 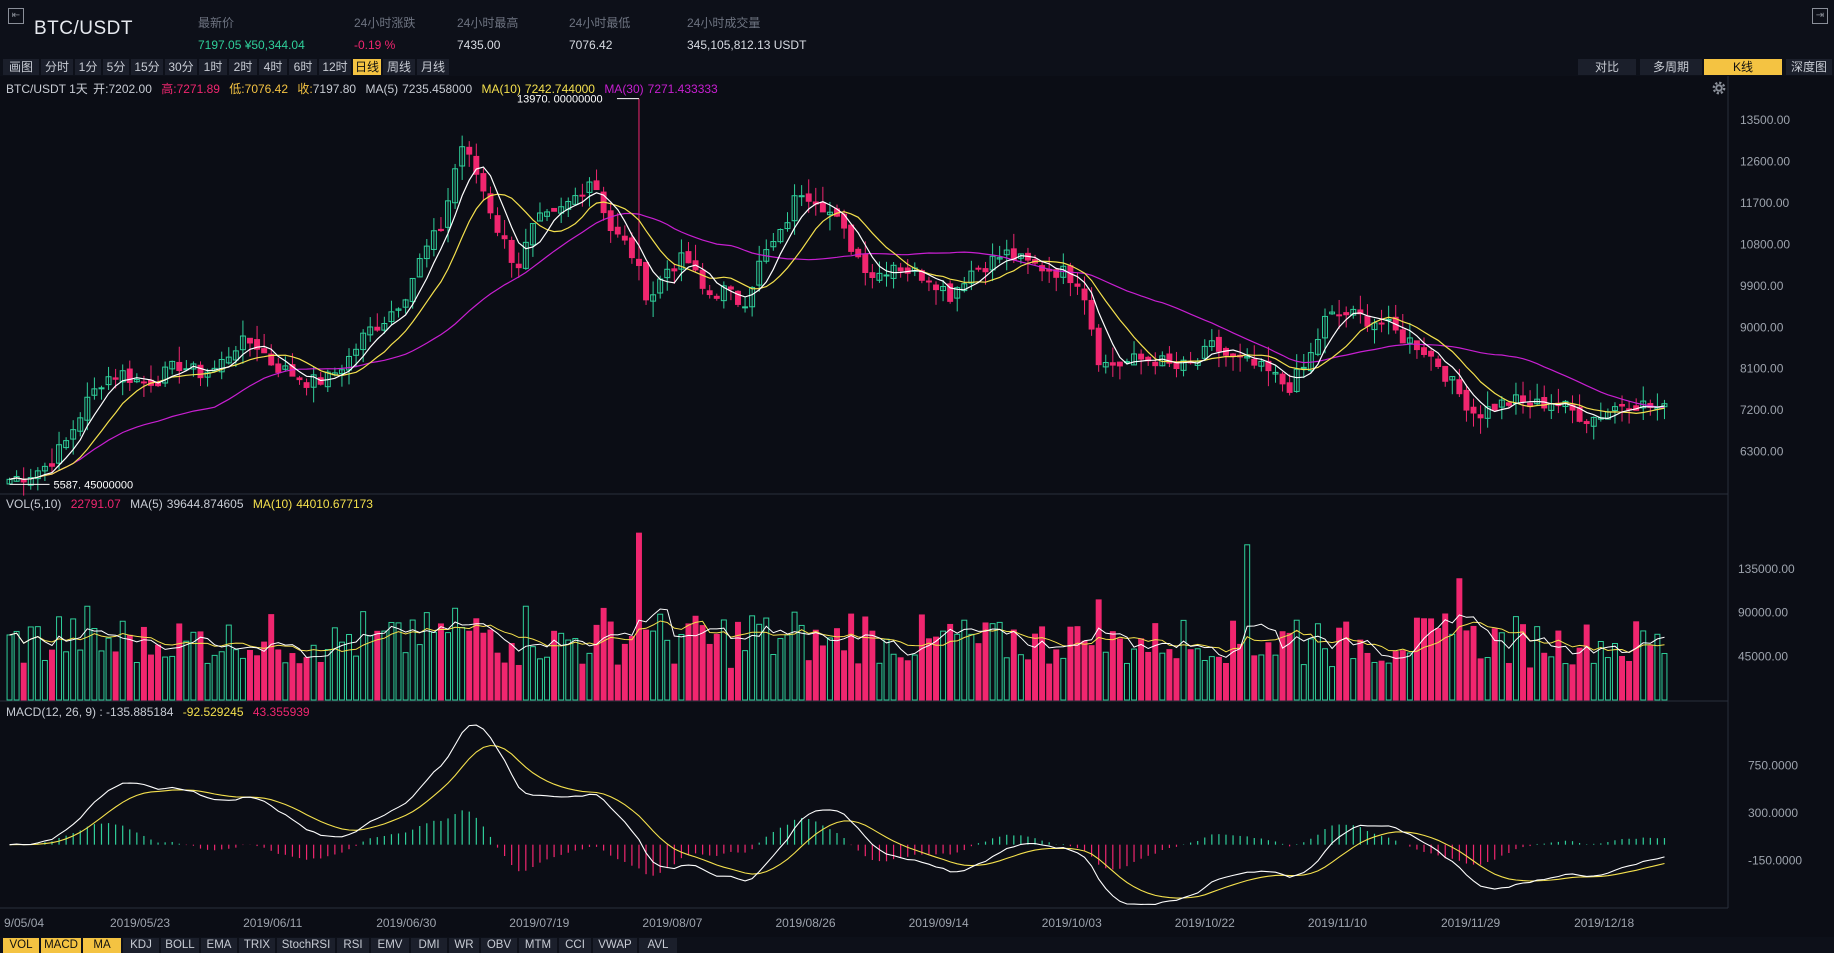 What do you see at coordinates (658, 945) in the screenshot?
I see `indicator-button: AVL` at bounding box center [658, 945].